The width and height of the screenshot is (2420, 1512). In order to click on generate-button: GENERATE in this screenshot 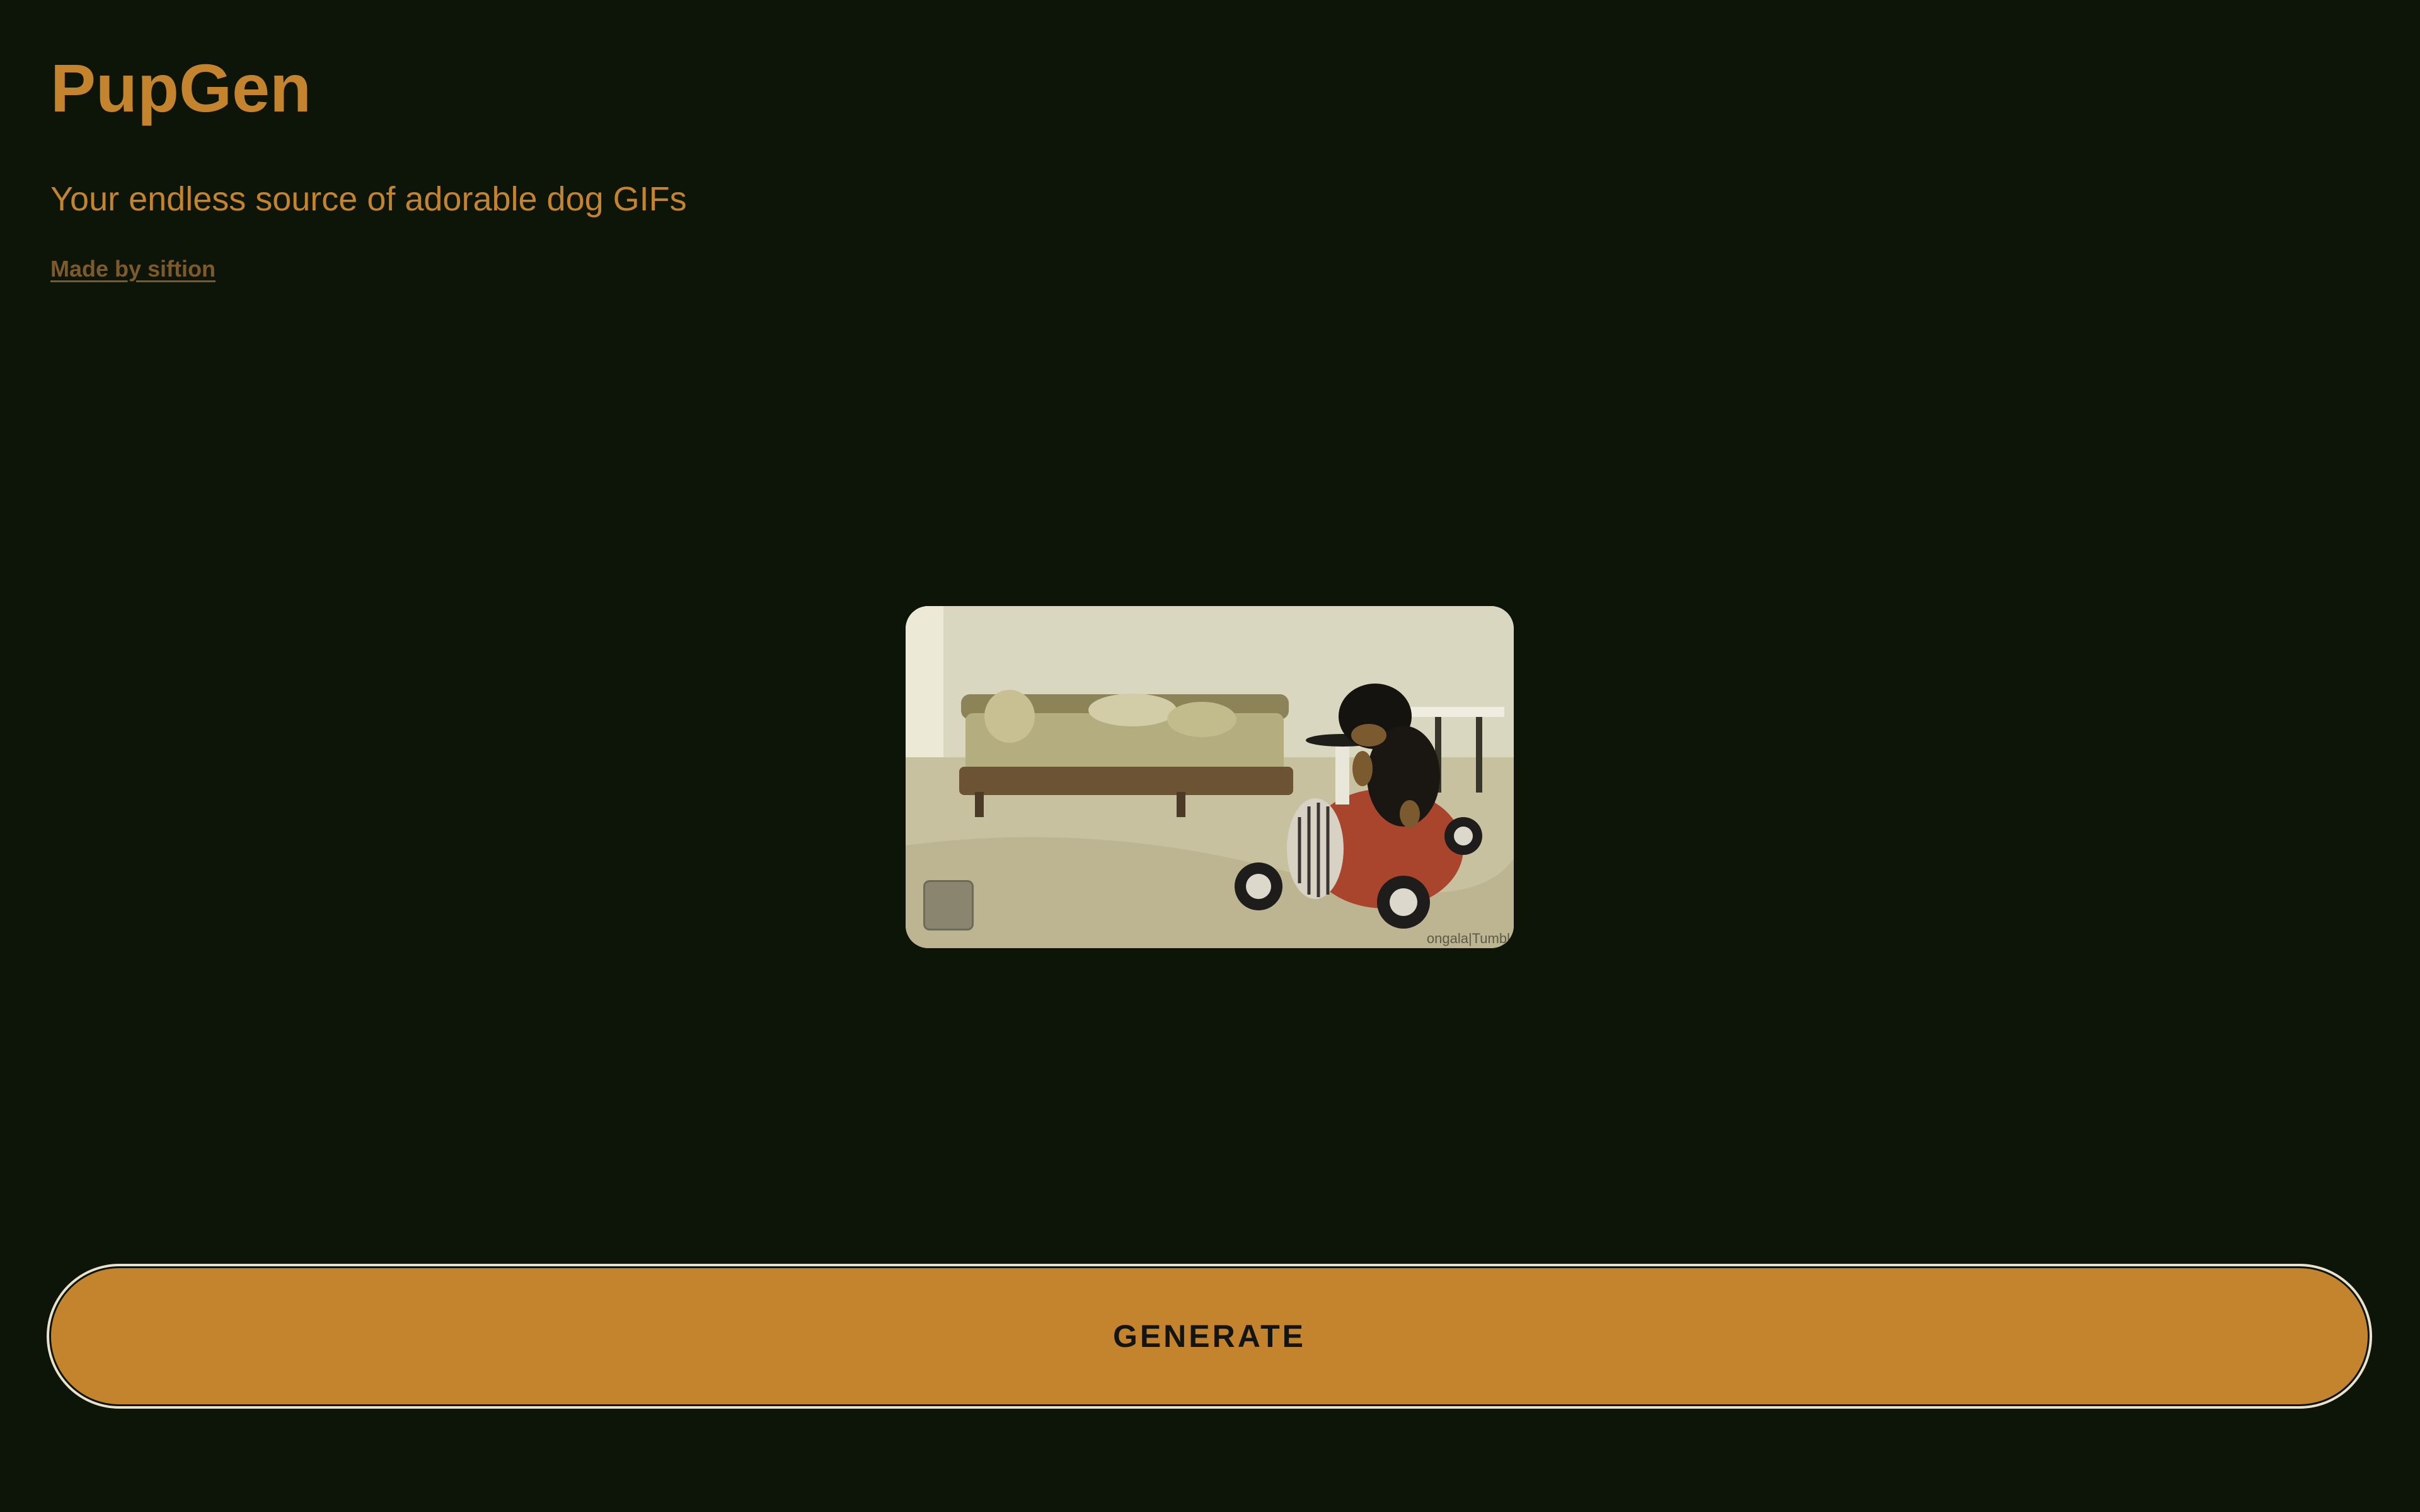, I will do `click(1210, 1336)`.